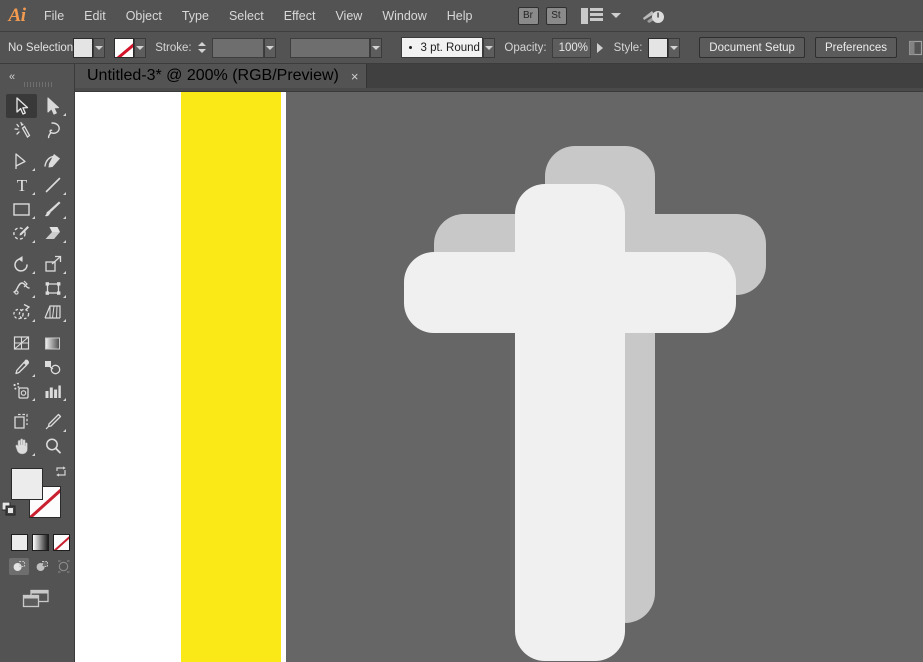 This screenshot has width=923, height=662. I want to click on menu-item-window: Window, so click(404, 16).